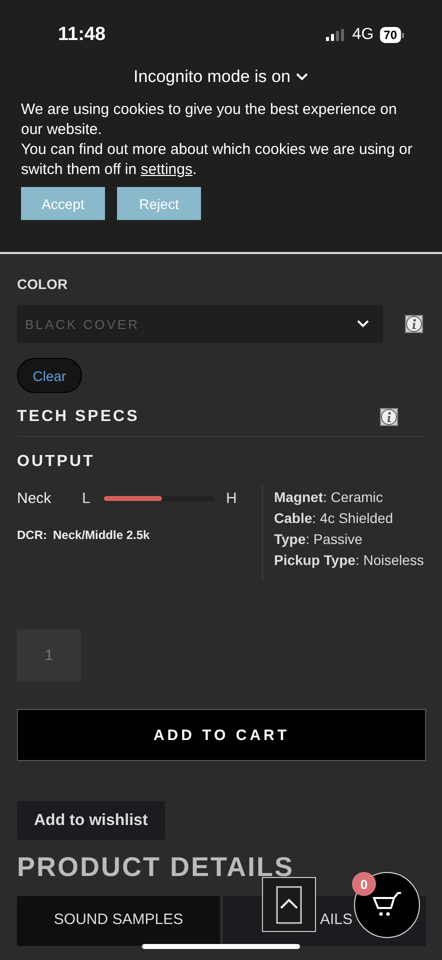  What do you see at coordinates (49, 375) in the screenshot?
I see `clear-button: Clear` at bounding box center [49, 375].